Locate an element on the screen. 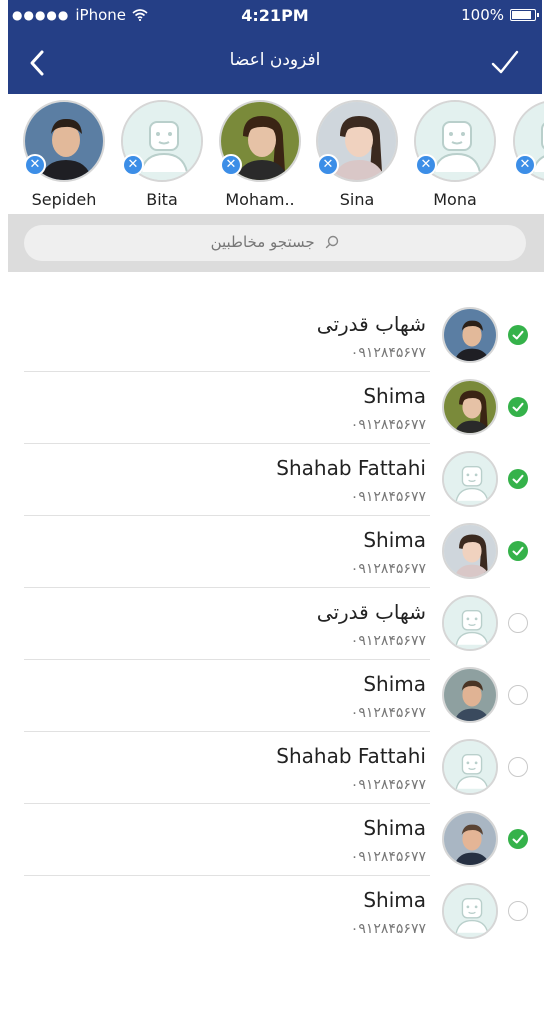 Image resolution: width=544 pixels, height=1020 pixels. search-input: جستجو مخاطبین is located at coordinates (275, 243).